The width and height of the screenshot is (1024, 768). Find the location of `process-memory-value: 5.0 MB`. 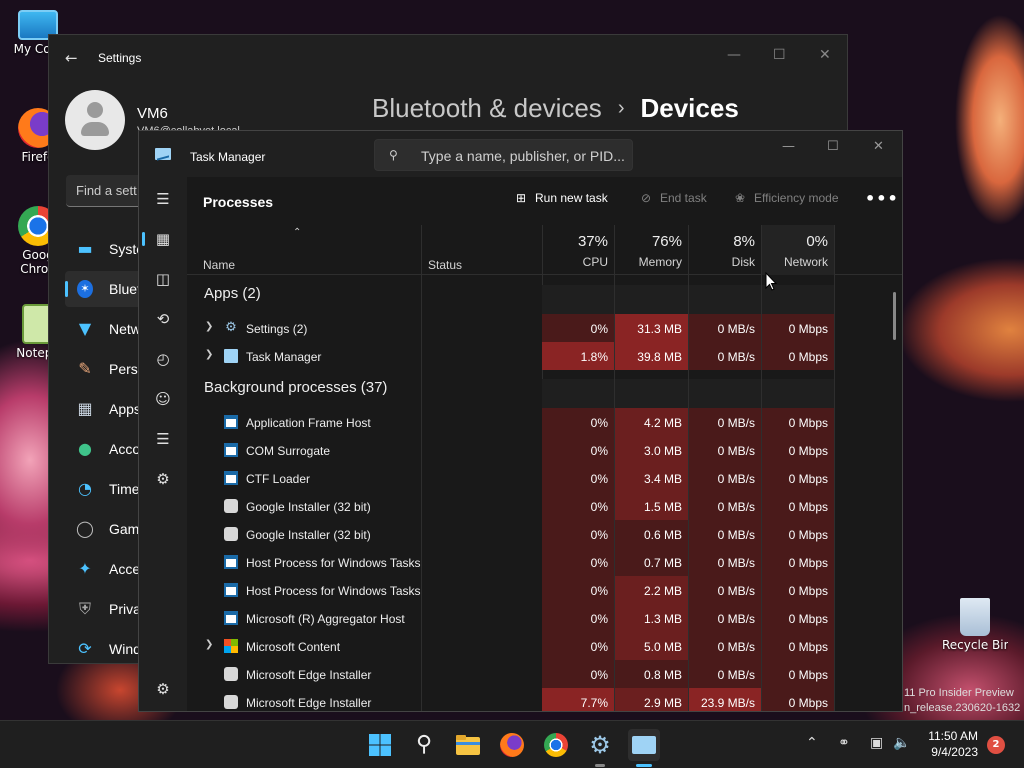

process-memory-value: 5.0 MB is located at coordinates (651, 646).